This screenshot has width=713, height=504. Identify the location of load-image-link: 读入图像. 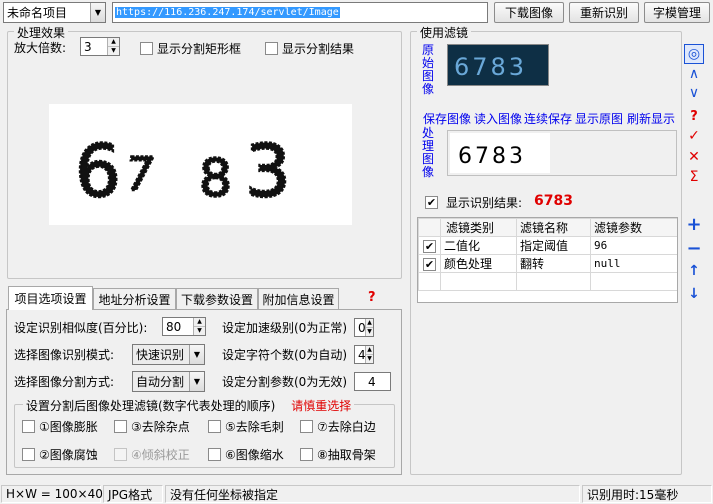
(498, 118).